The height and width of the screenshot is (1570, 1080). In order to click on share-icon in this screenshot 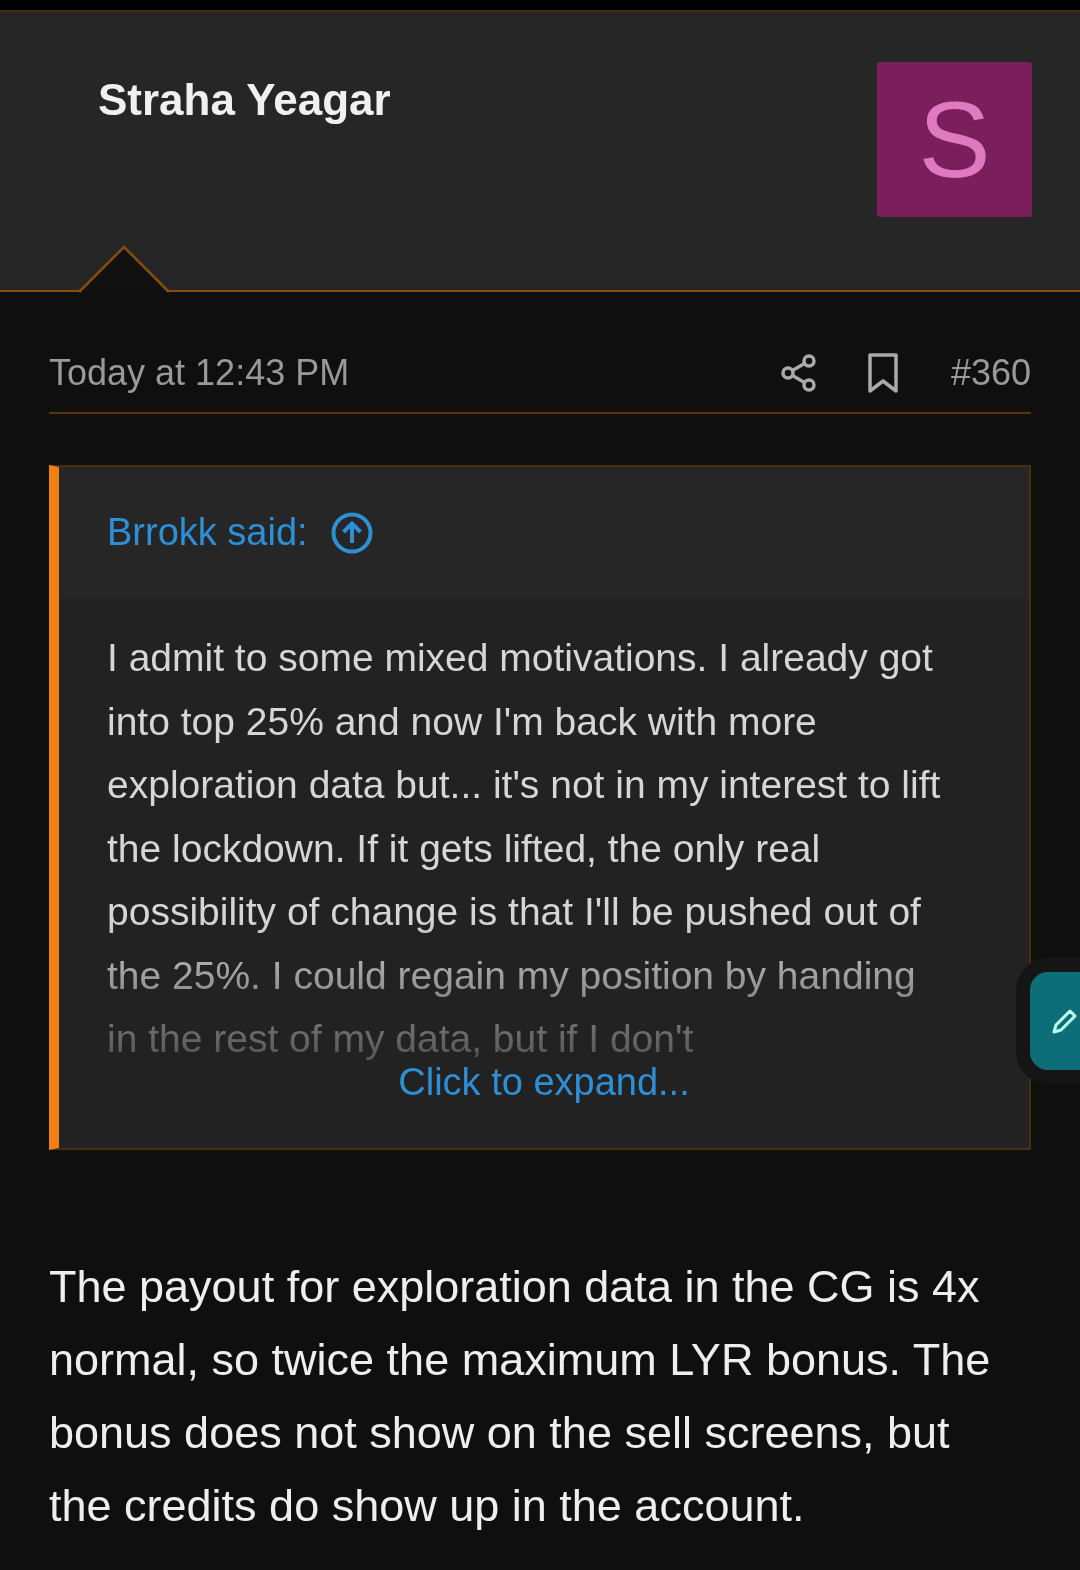, I will do `click(798, 373)`.